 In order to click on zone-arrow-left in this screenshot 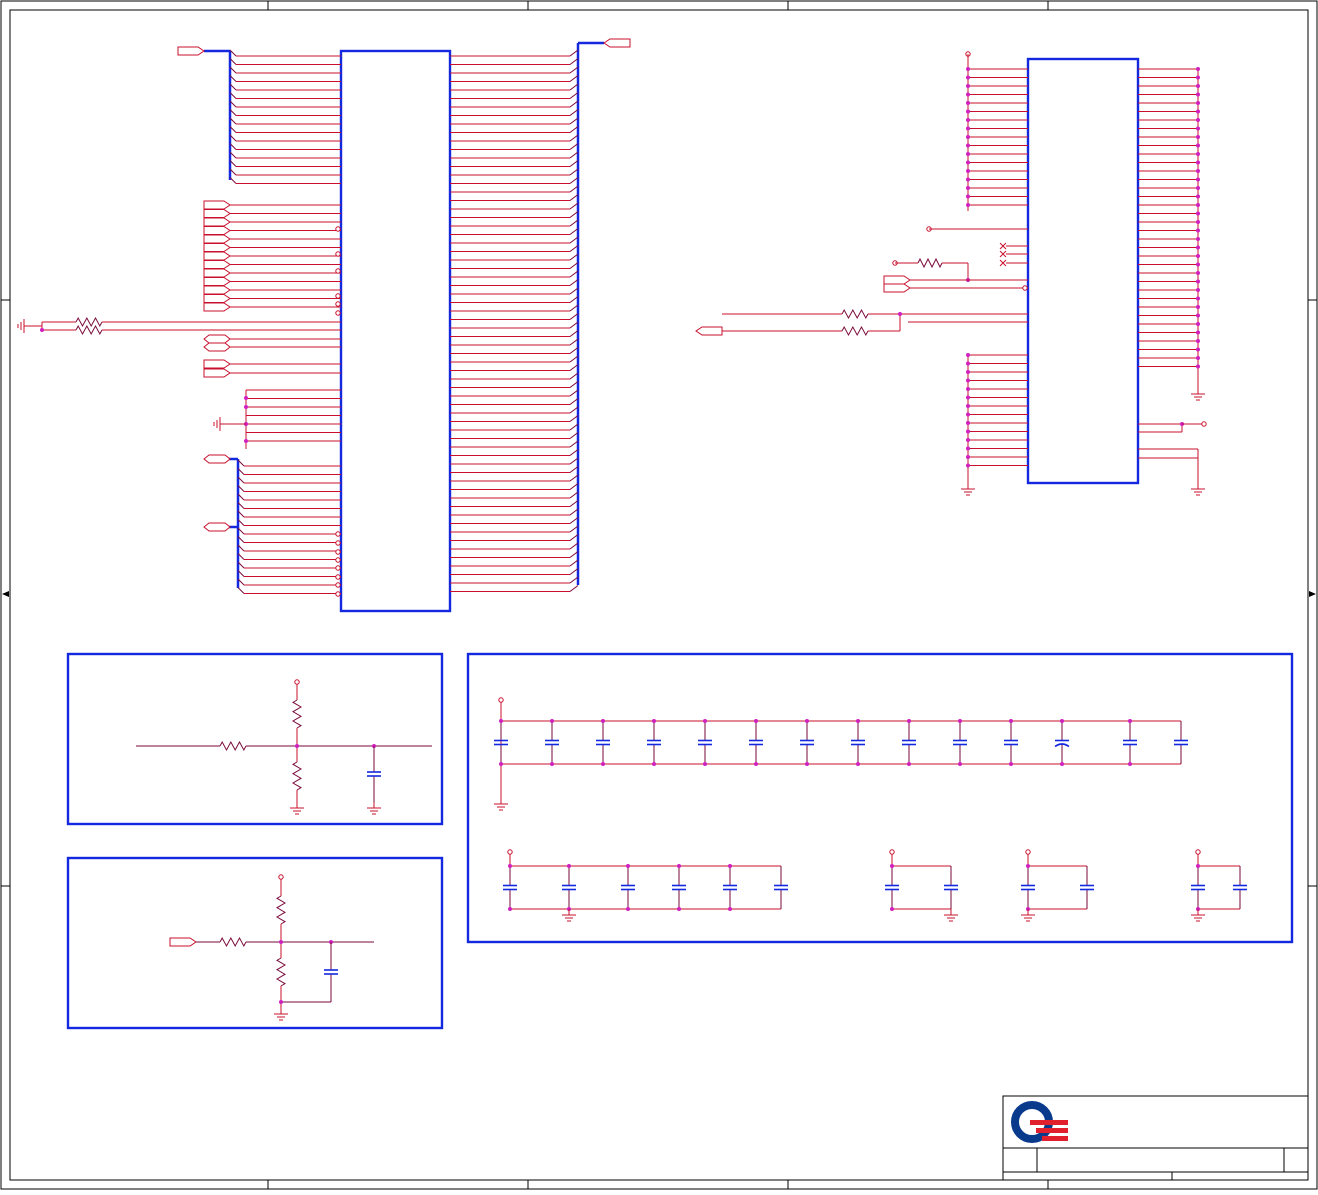, I will do `click(5, 594)`.